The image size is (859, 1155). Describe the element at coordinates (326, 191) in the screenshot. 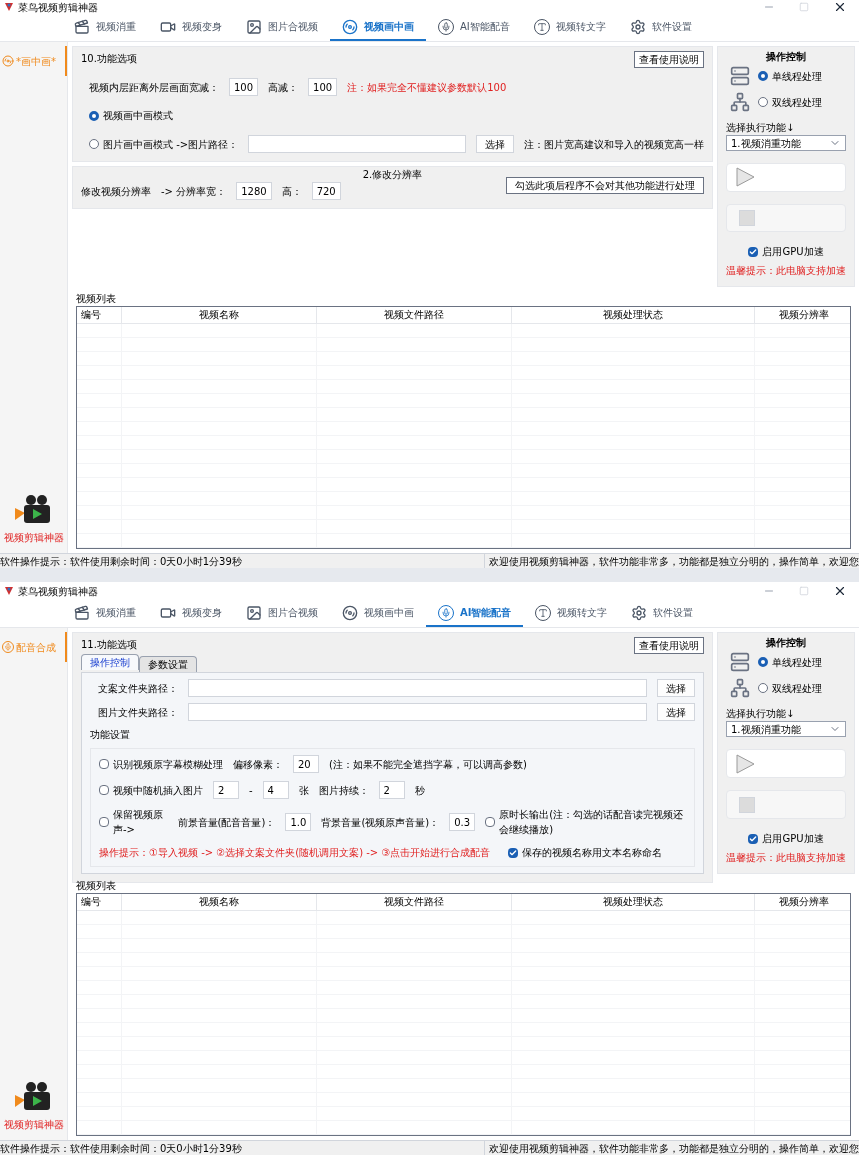

I see `input-field: 720` at that location.